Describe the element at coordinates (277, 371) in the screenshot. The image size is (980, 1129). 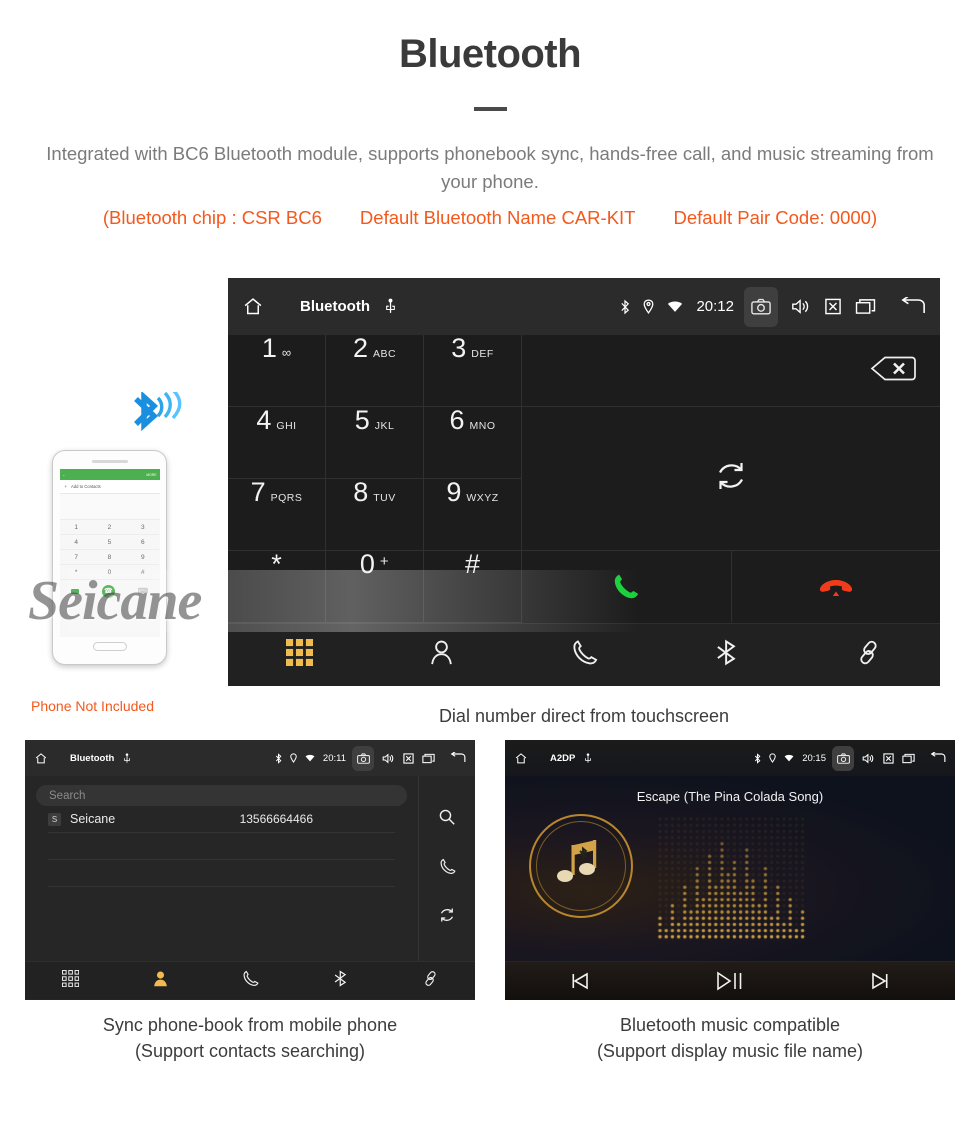
I see `keypad-key-1: 1 ∞` at that location.